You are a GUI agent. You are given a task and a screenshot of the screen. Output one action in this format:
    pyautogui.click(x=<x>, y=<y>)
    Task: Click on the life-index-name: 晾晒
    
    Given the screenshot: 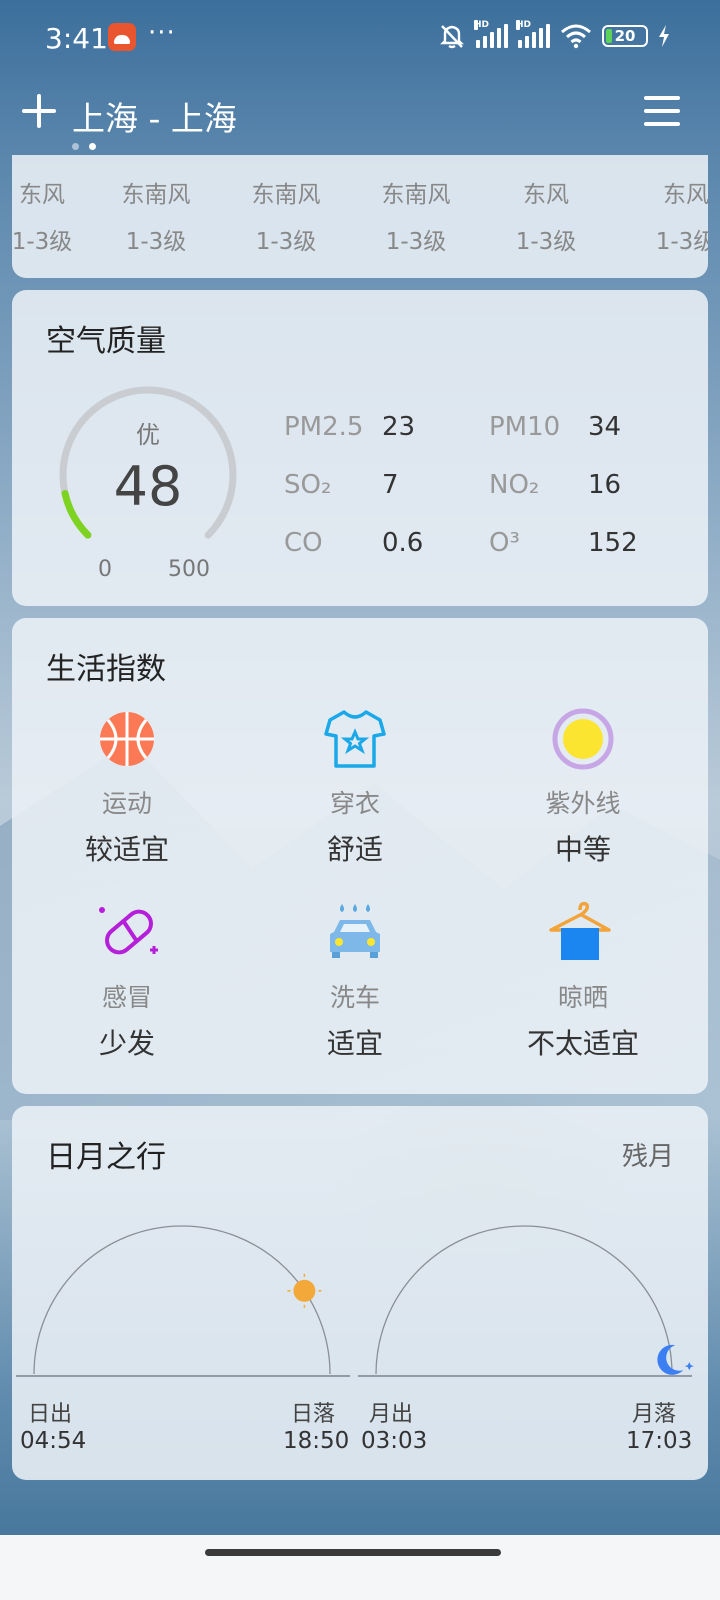 What is the action you would take?
    pyautogui.click(x=582, y=997)
    